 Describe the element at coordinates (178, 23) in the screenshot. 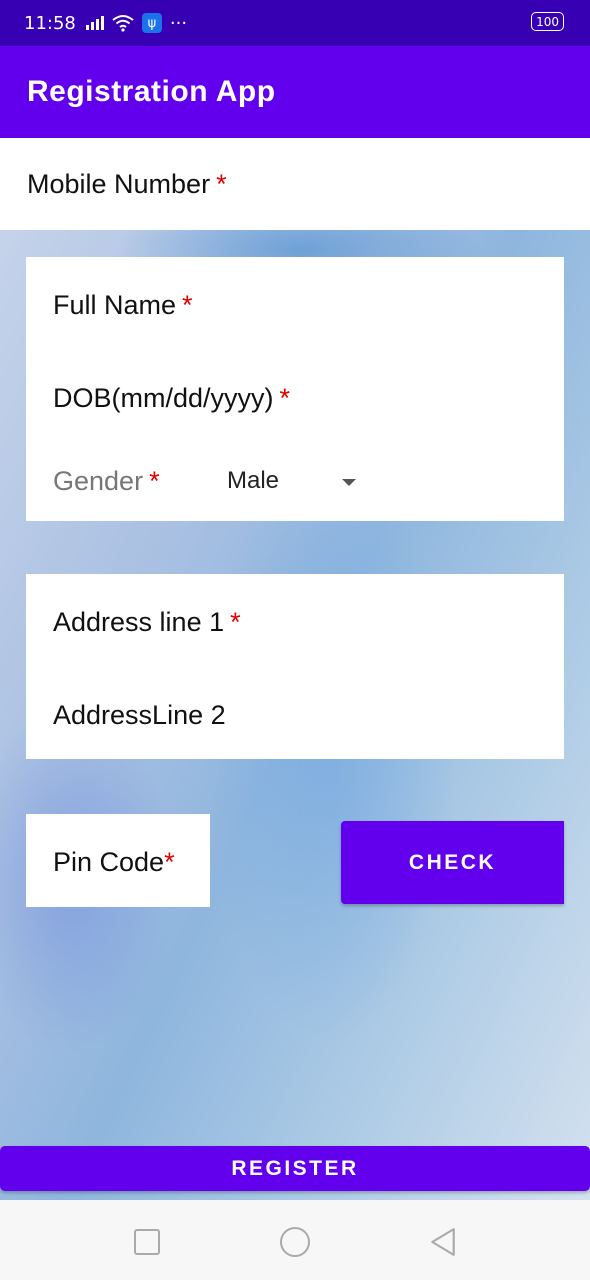

I see `status-more: ···` at that location.